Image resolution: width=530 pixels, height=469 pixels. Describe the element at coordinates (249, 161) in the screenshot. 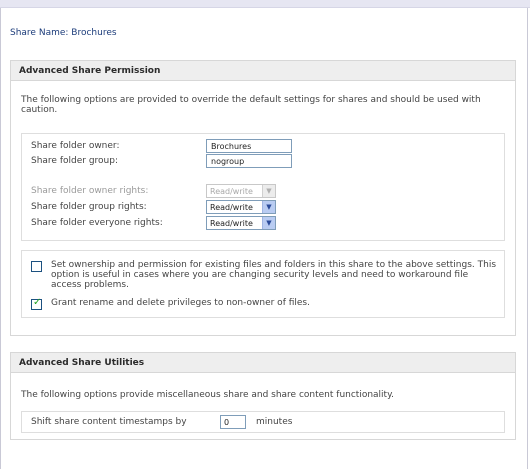

I see `group-input` at that location.